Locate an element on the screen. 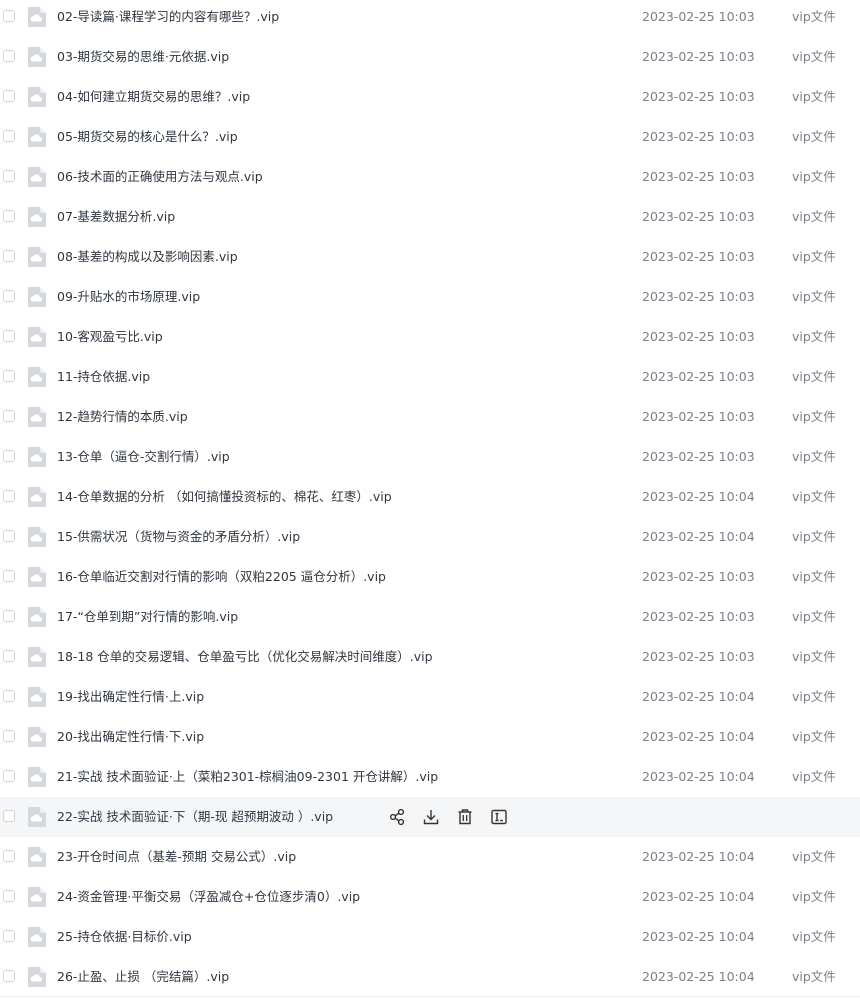  file-row: 25-持仓依据·目标价.vip 2023-02-25 10:04 vip文件 is located at coordinates (430, 937).